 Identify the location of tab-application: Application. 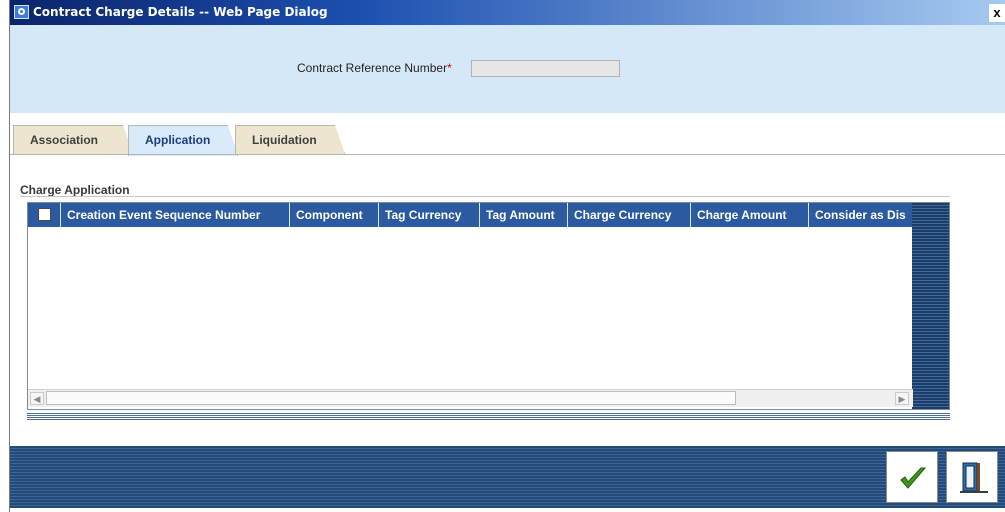
(183, 140).